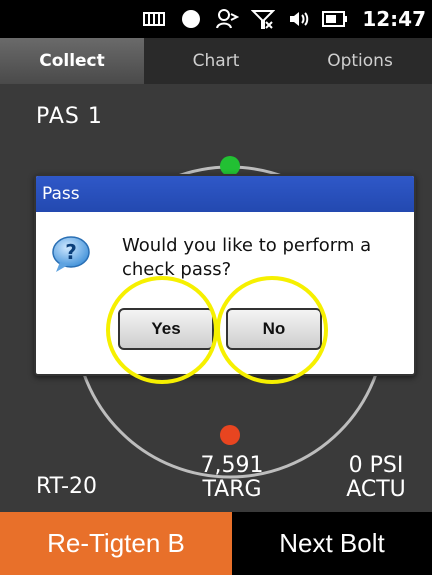  Describe the element at coordinates (274, 329) in the screenshot. I see `no-button: No` at that location.